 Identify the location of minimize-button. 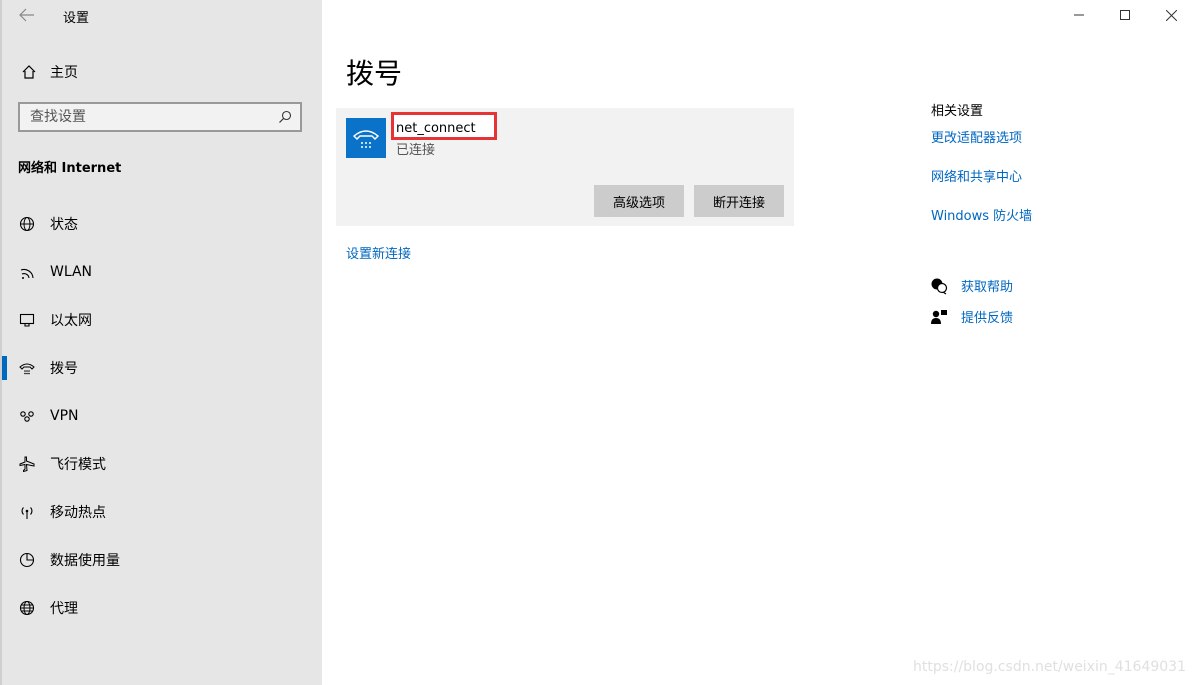
(1079, 15).